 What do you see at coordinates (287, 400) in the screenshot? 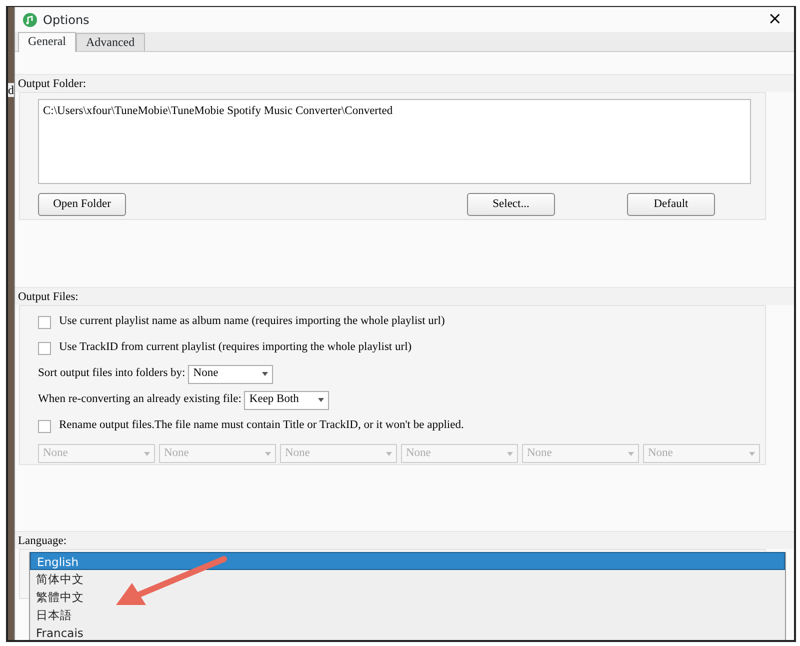
I see `dropdown: Keep Both` at bounding box center [287, 400].